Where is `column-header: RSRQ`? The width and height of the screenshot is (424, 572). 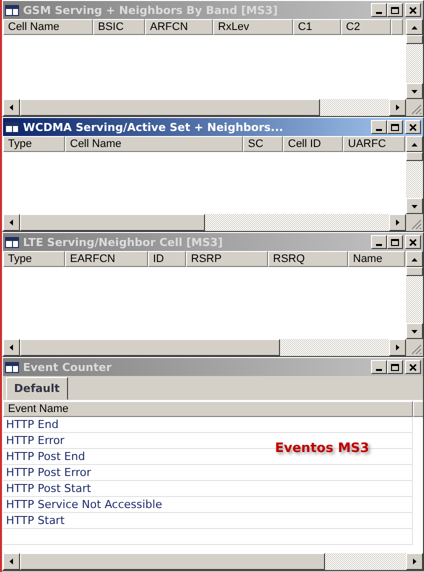
column-header: RSRQ is located at coordinates (308, 259).